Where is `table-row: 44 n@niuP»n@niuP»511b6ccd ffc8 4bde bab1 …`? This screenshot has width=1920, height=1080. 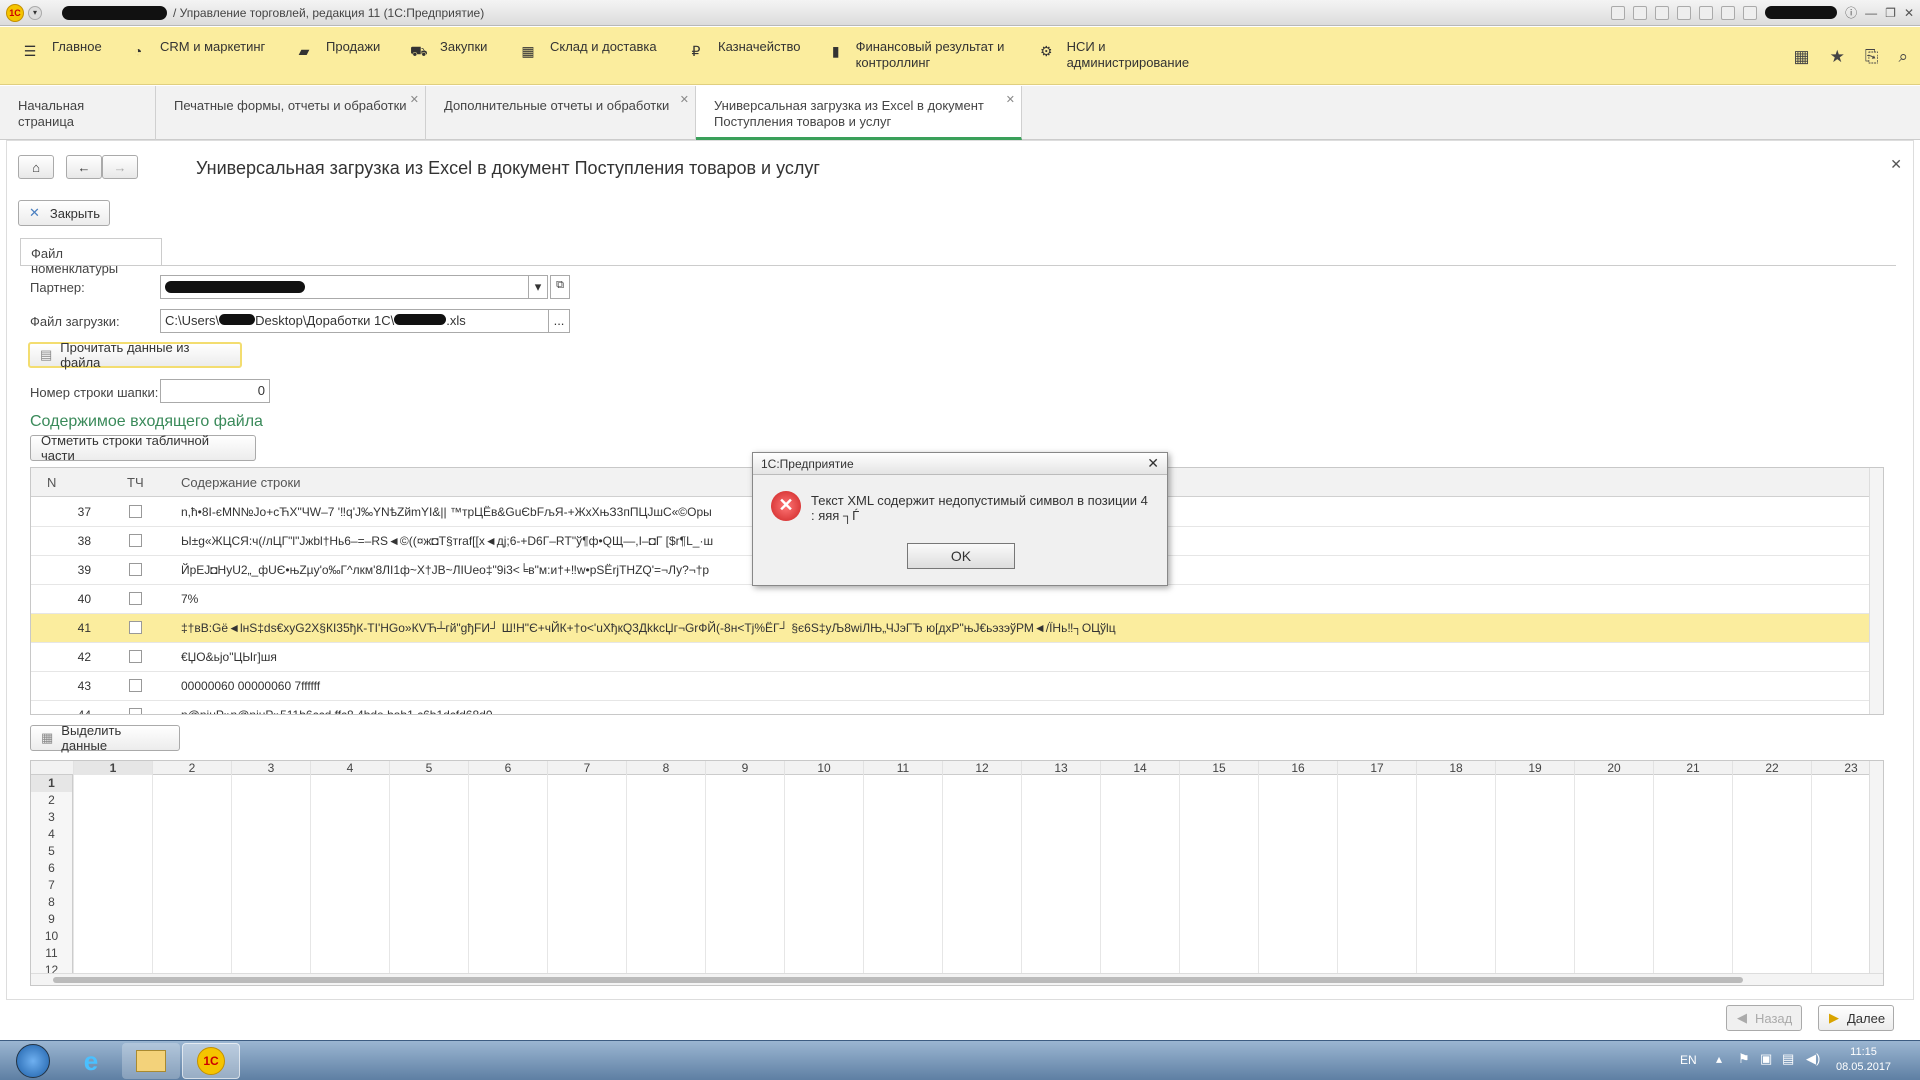 table-row: 44 n@niuP»n@niuP»511b6ccd ffc8 4bde bab1 … is located at coordinates (950, 707).